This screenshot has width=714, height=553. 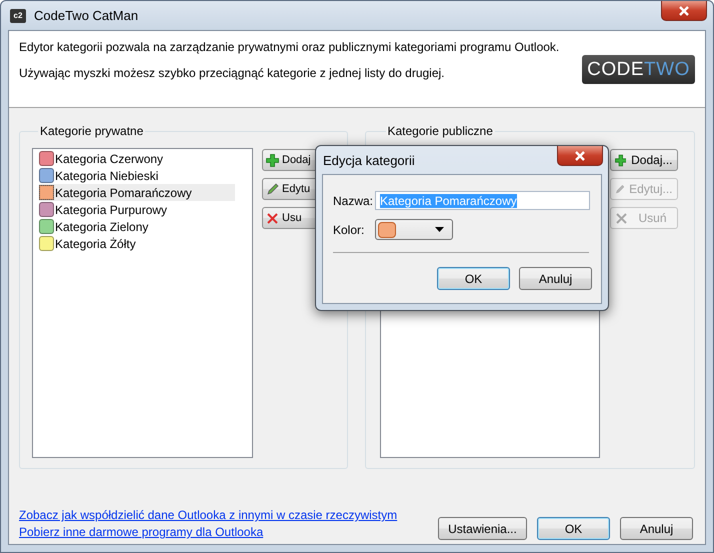 What do you see at coordinates (18, 15) in the screenshot?
I see `app-icon: c2` at bounding box center [18, 15].